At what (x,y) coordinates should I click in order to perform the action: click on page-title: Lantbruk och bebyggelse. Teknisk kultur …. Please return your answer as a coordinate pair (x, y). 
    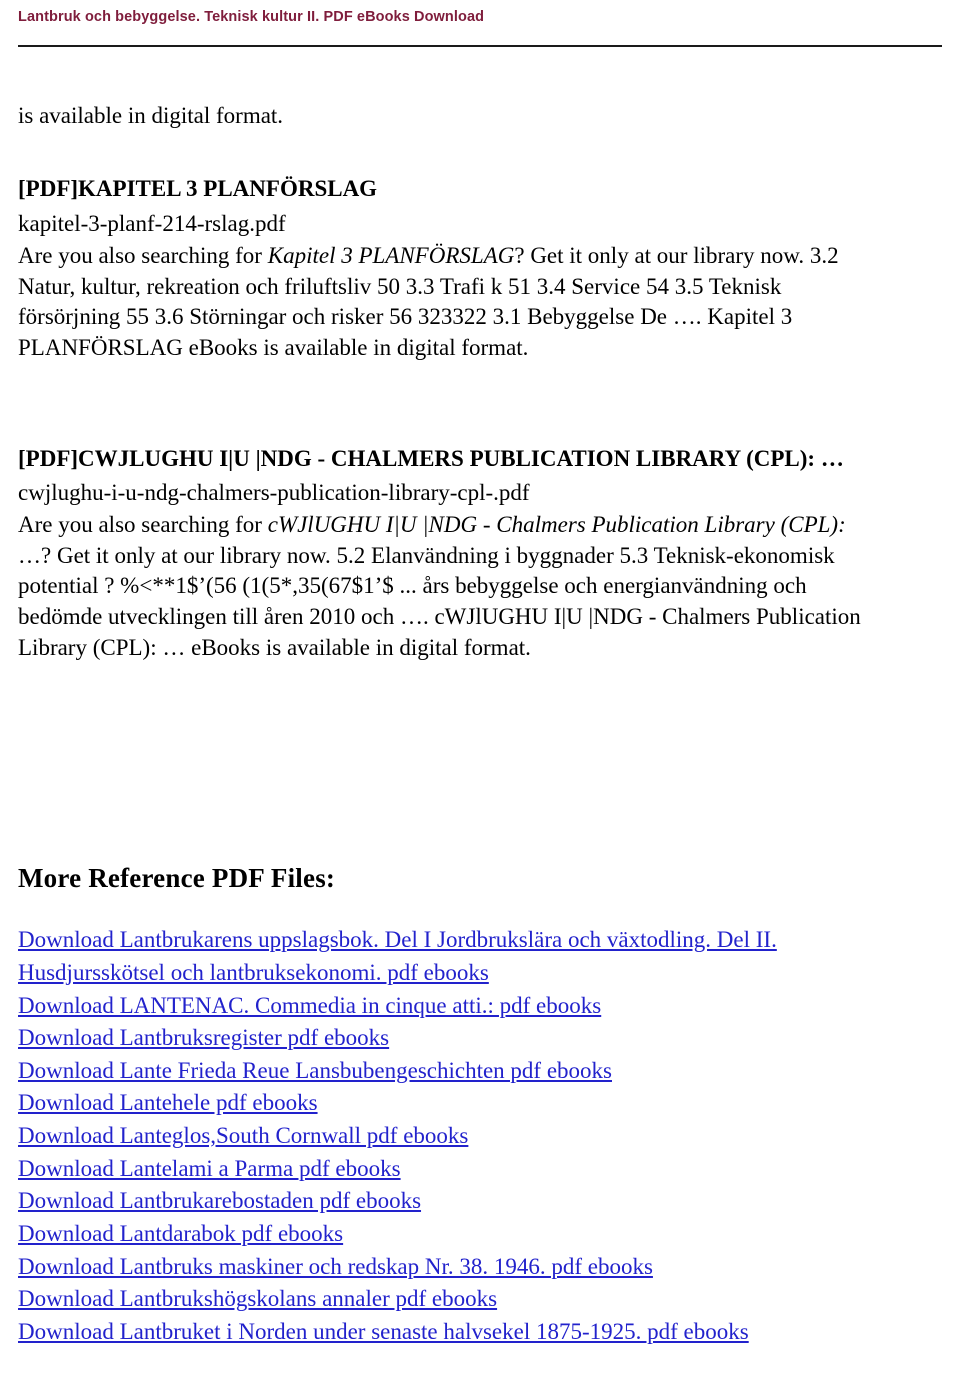
    Looking at the image, I should click on (251, 17).